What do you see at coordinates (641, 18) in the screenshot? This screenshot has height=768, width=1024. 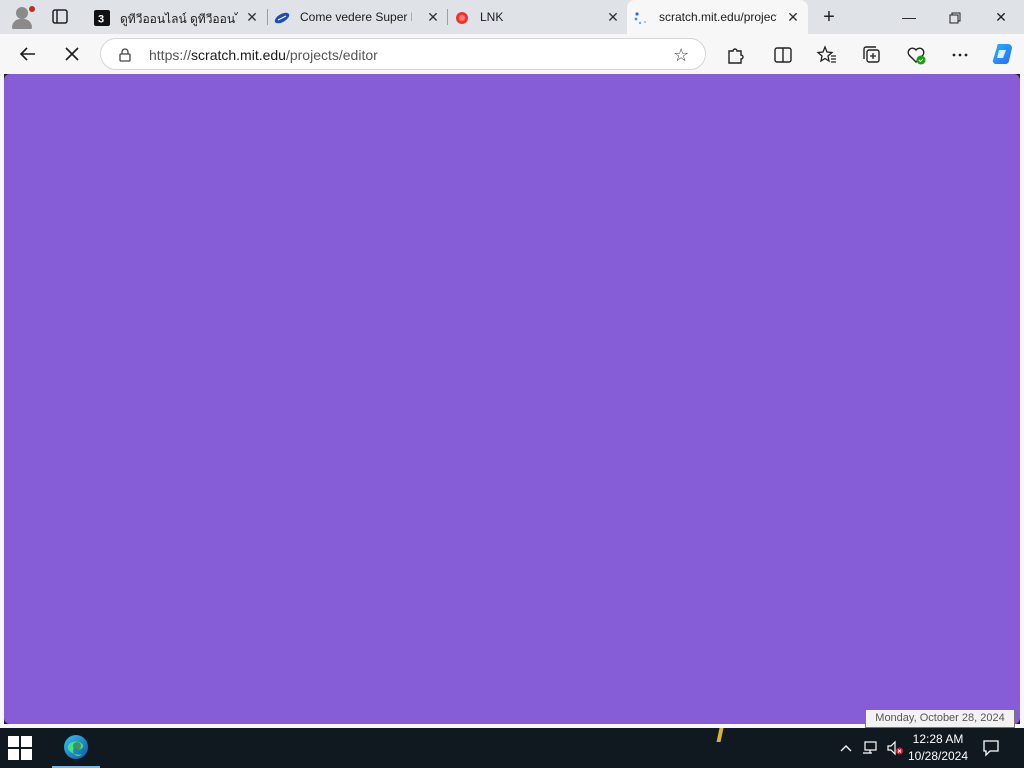 I see `loading-spinner-icon` at bounding box center [641, 18].